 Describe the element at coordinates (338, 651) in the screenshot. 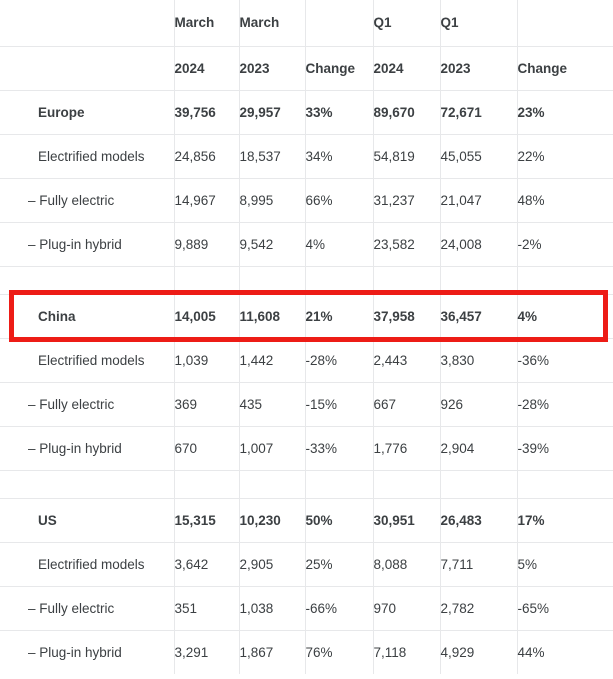

I see `table-cell: 76%` at that location.